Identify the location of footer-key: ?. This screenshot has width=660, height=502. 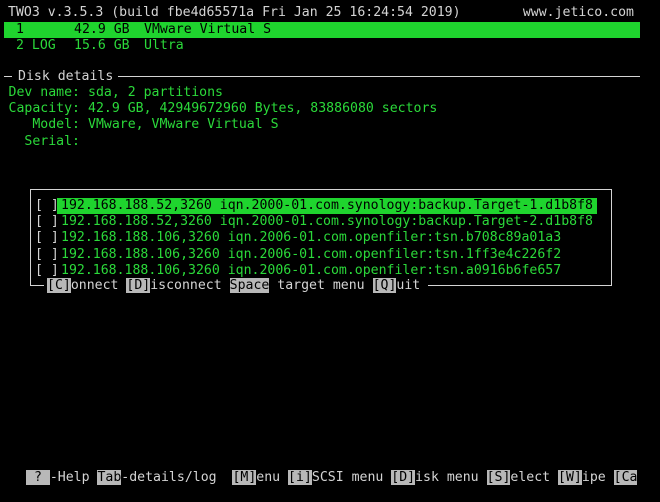
(38, 477).